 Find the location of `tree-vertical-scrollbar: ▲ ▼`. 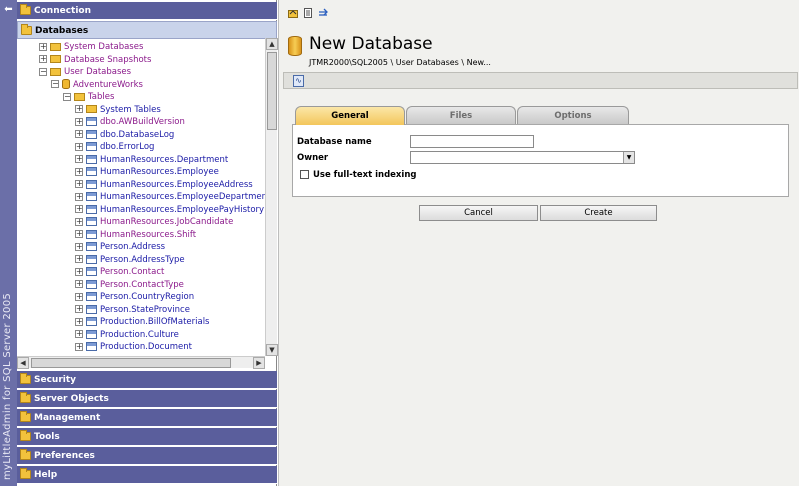

tree-vertical-scrollbar: ▲ ▼ is located at coordinates (271, 197).